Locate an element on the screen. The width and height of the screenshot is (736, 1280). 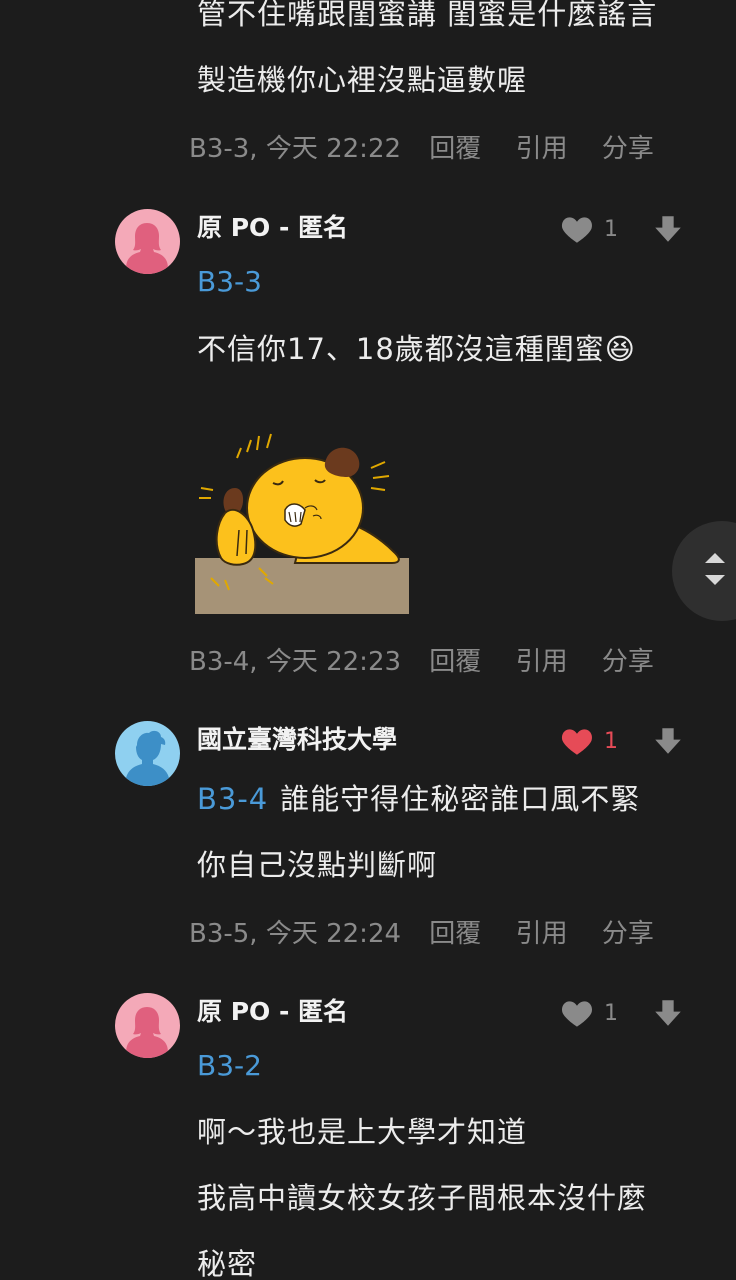
yellow-dog-sticker is located at coordinates (302, 523).